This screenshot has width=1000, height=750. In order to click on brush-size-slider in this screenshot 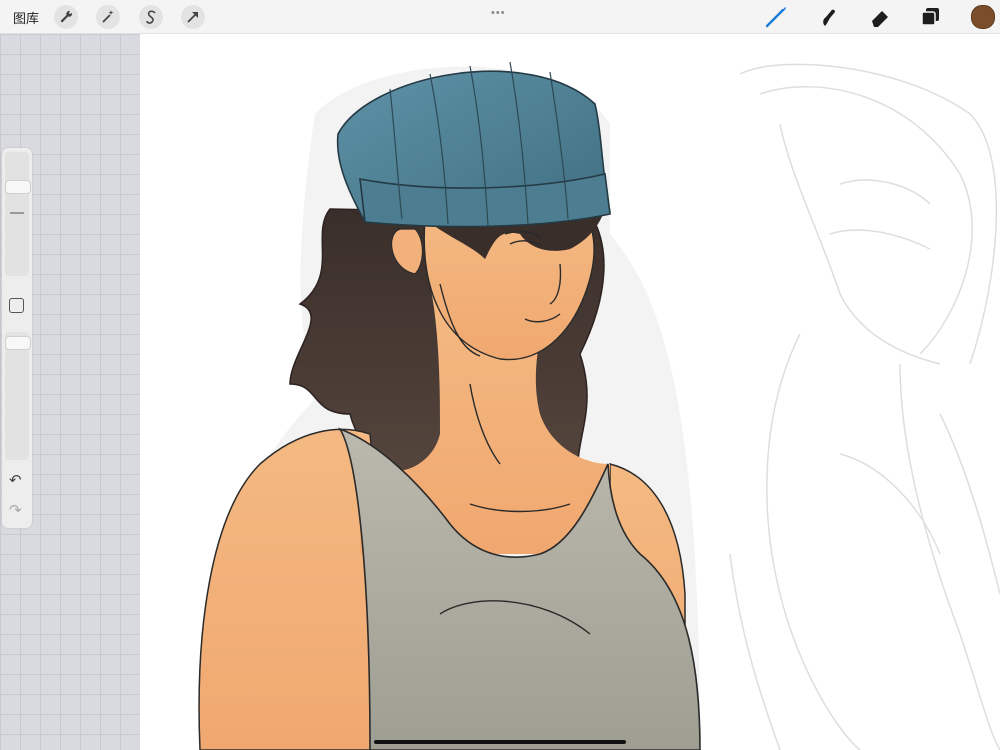, I will do `click(17, 214)`.